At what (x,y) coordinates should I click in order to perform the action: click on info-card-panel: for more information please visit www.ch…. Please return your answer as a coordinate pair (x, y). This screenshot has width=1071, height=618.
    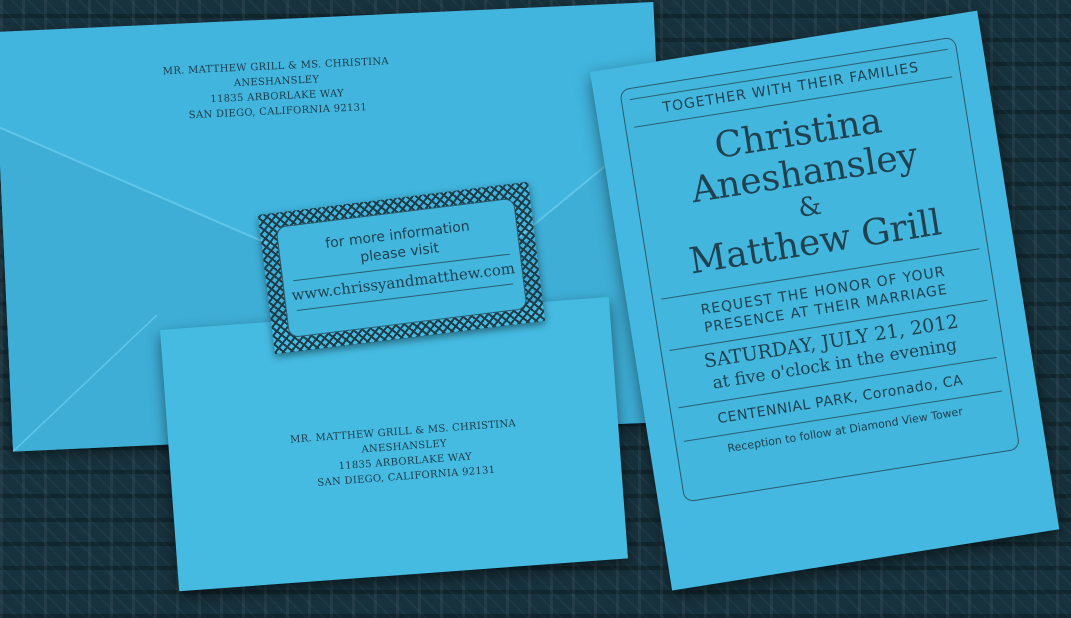
    Looking at the image, I should click on (401, 268).